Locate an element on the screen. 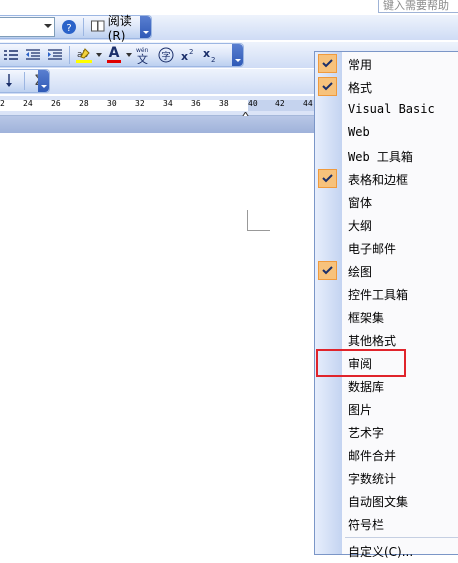 The image size is (458, 563). menu-item-label: 邮件合并 is located at coordinates (372, 456).